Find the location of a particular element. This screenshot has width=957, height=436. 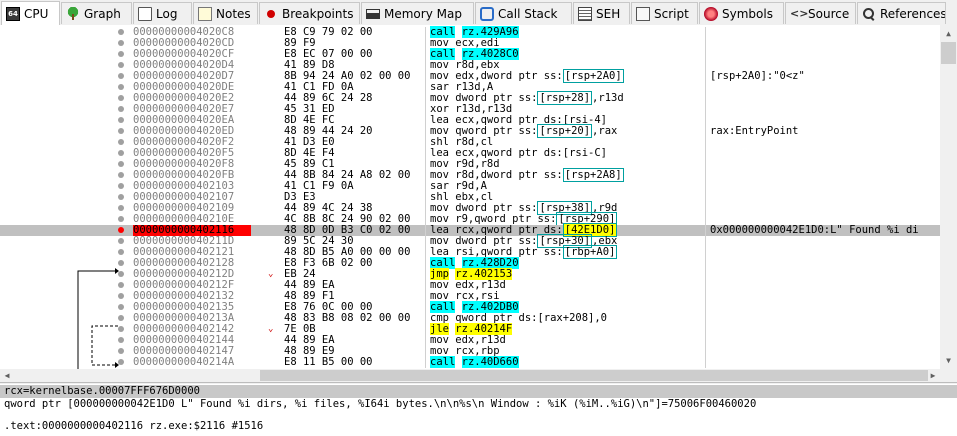

tab-breakpoints: Breakpoints is located at coordinates (309, 13).